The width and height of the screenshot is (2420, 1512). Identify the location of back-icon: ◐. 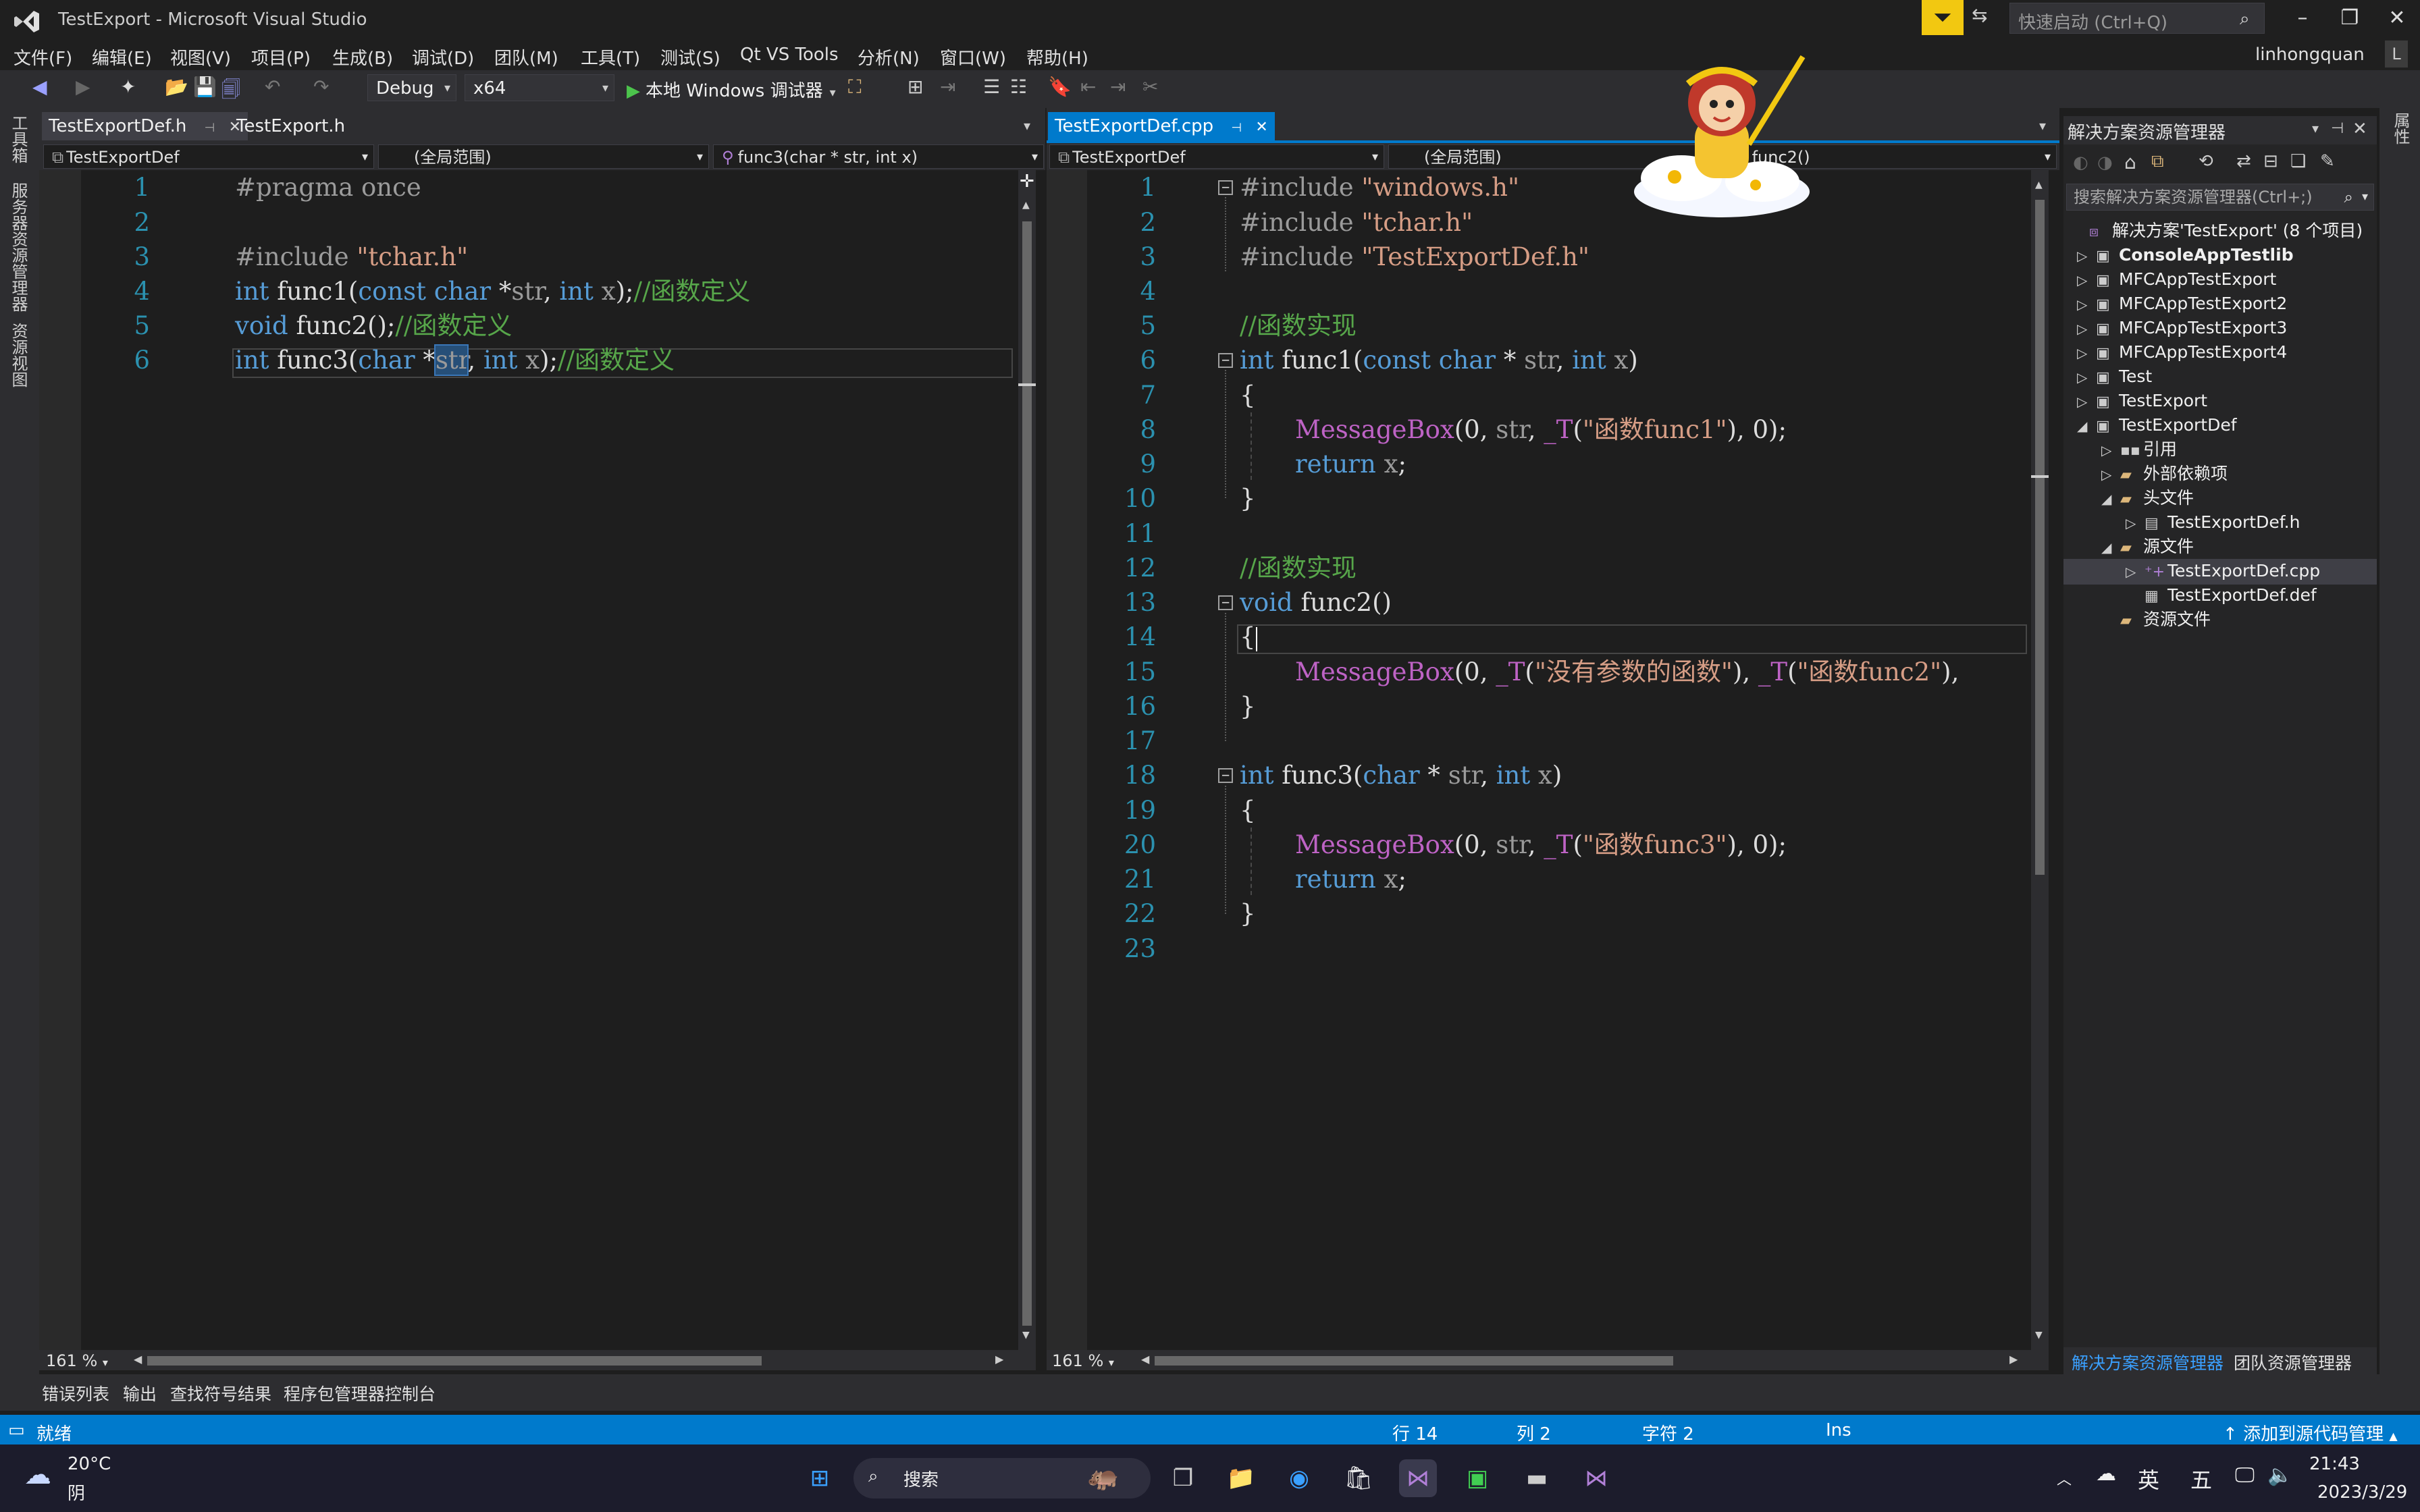
(2080, 163).